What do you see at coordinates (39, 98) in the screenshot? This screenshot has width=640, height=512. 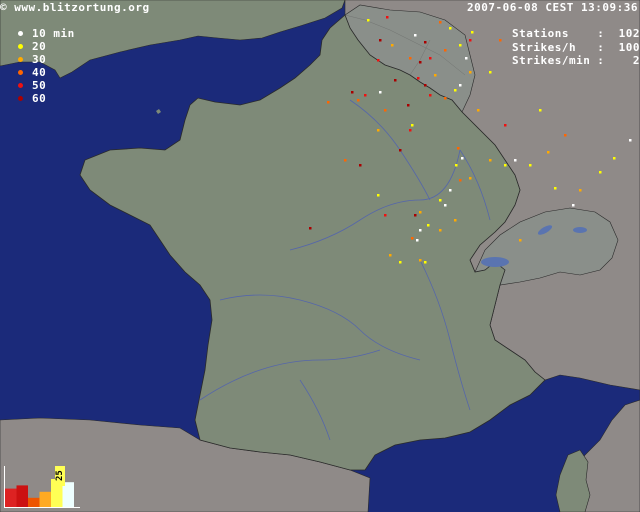 I see `legend-label: 60` at bounding box center [39, 98].